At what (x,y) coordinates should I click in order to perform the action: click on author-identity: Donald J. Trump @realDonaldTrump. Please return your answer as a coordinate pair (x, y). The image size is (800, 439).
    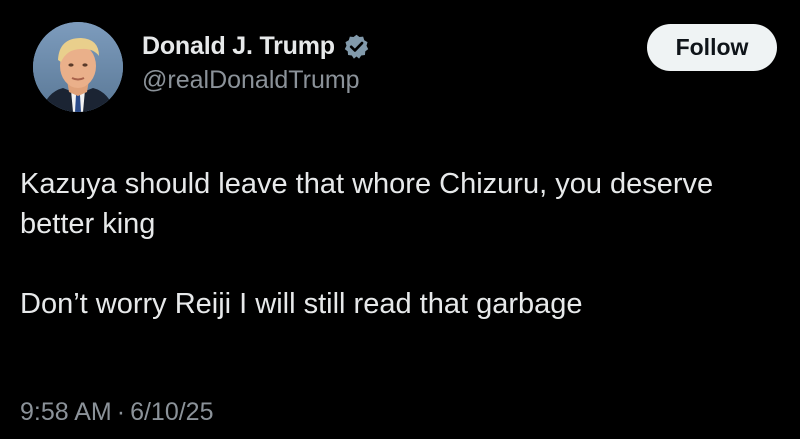
    Looking at the image, I should click on (256, 61).